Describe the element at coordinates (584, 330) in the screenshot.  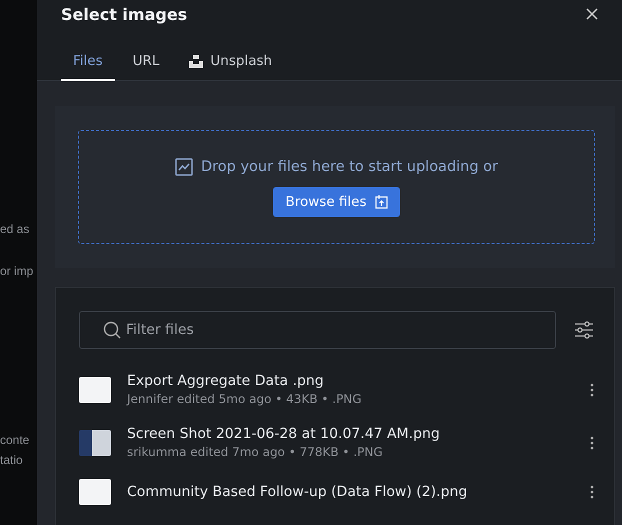
I see `filter-settings-icon` at that location.